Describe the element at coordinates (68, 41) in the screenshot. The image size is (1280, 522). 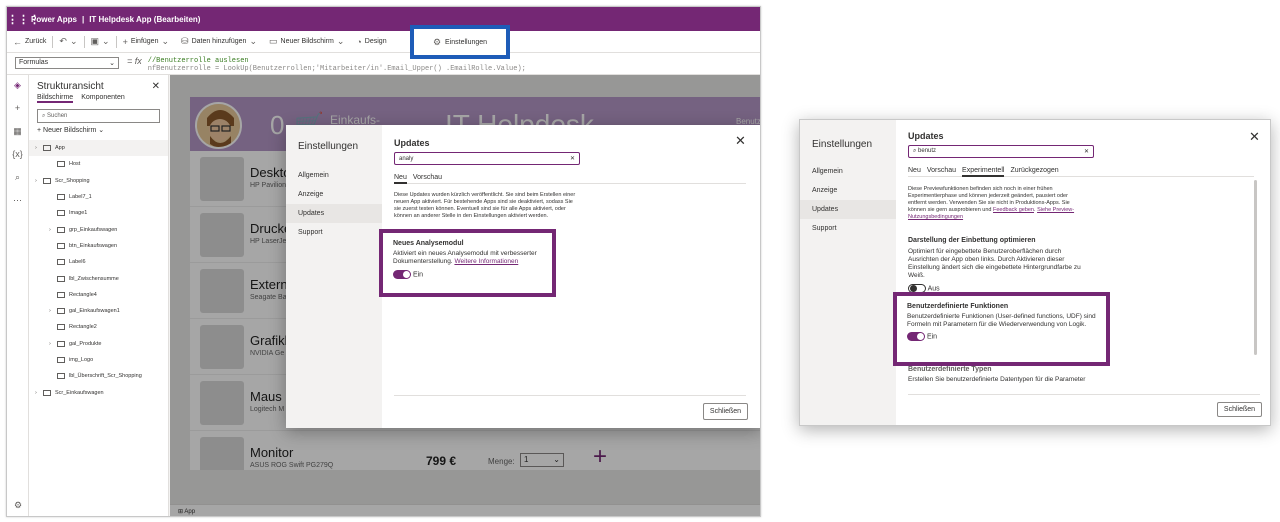
I see `undo-button: ↶ ⌄` at that location.